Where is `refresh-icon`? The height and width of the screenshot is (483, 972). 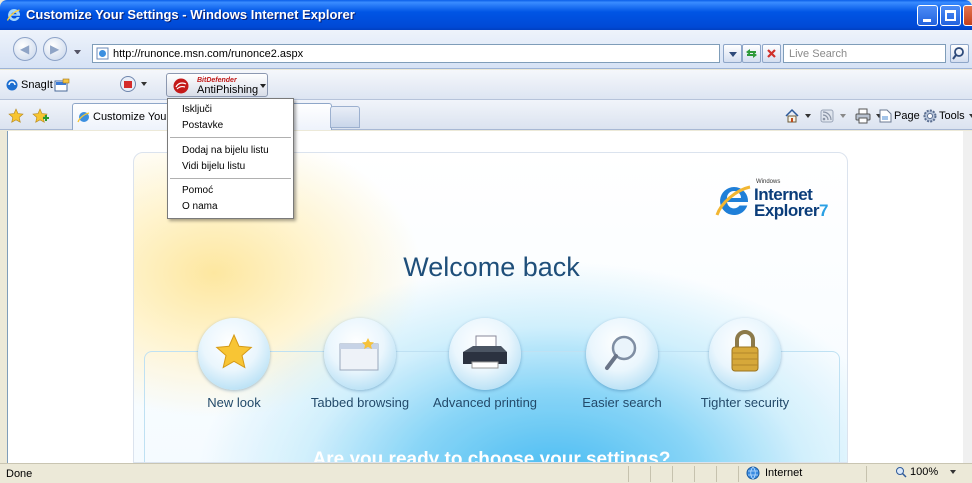
refresh-icon is located at coordinates (751, 53).